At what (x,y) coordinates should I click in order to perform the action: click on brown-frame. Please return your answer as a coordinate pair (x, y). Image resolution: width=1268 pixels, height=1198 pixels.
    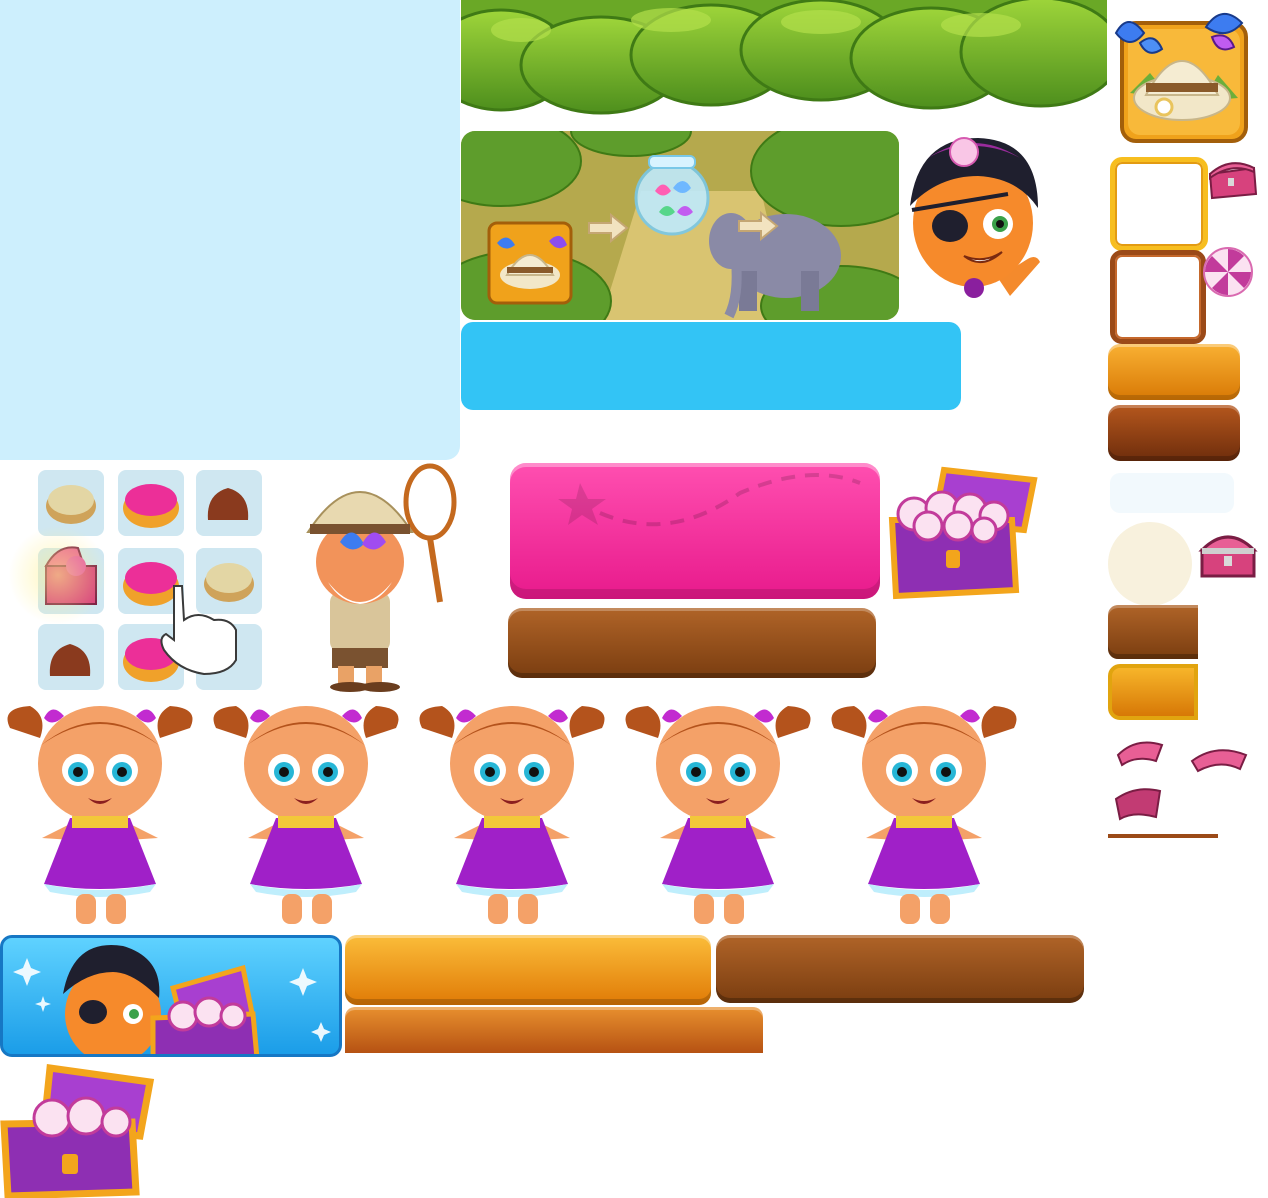
    Looking at the image, I should click on (1158, 297).